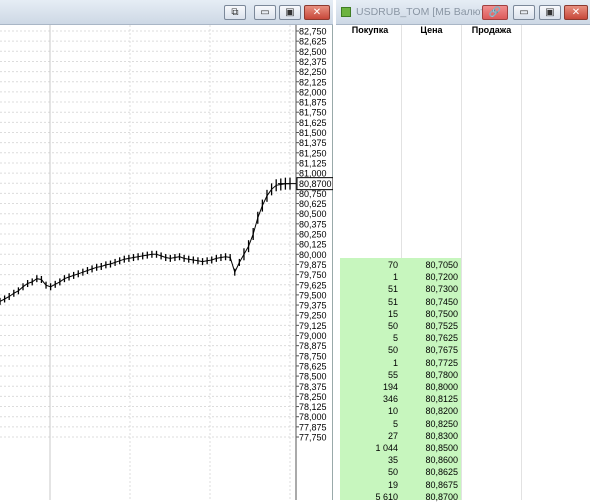 This screenshot has height=503, width=590. I want to click on orderbook-row: 50 80,7675, so click(400, 350).